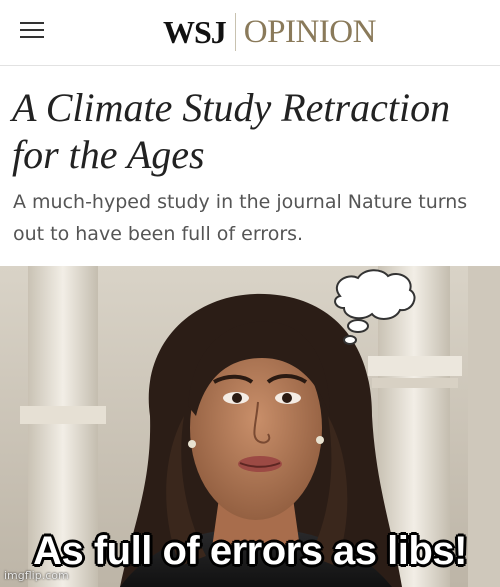 The height and width of the screenshot is (587, 500). Describe the element at coordinates (32, 30) in the screenshot. I see `hamburger-menu-icon` at that location.